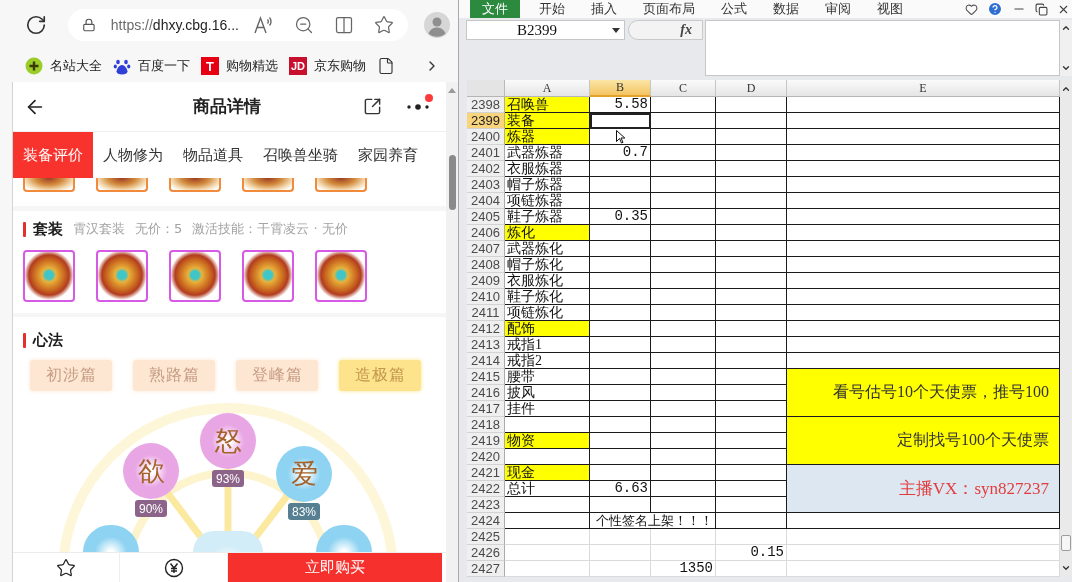 This screenshot has height=582, width=1072. Describe the element at coordinates (751, 88) in the screenshot. I see `column-header: D` at that location.